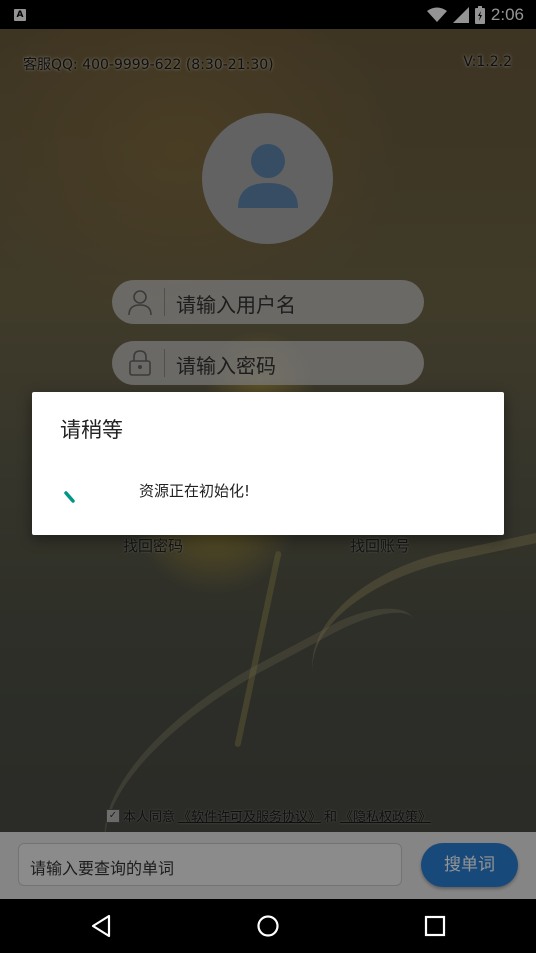  I want to click on recents-icon, so click(435, 926).